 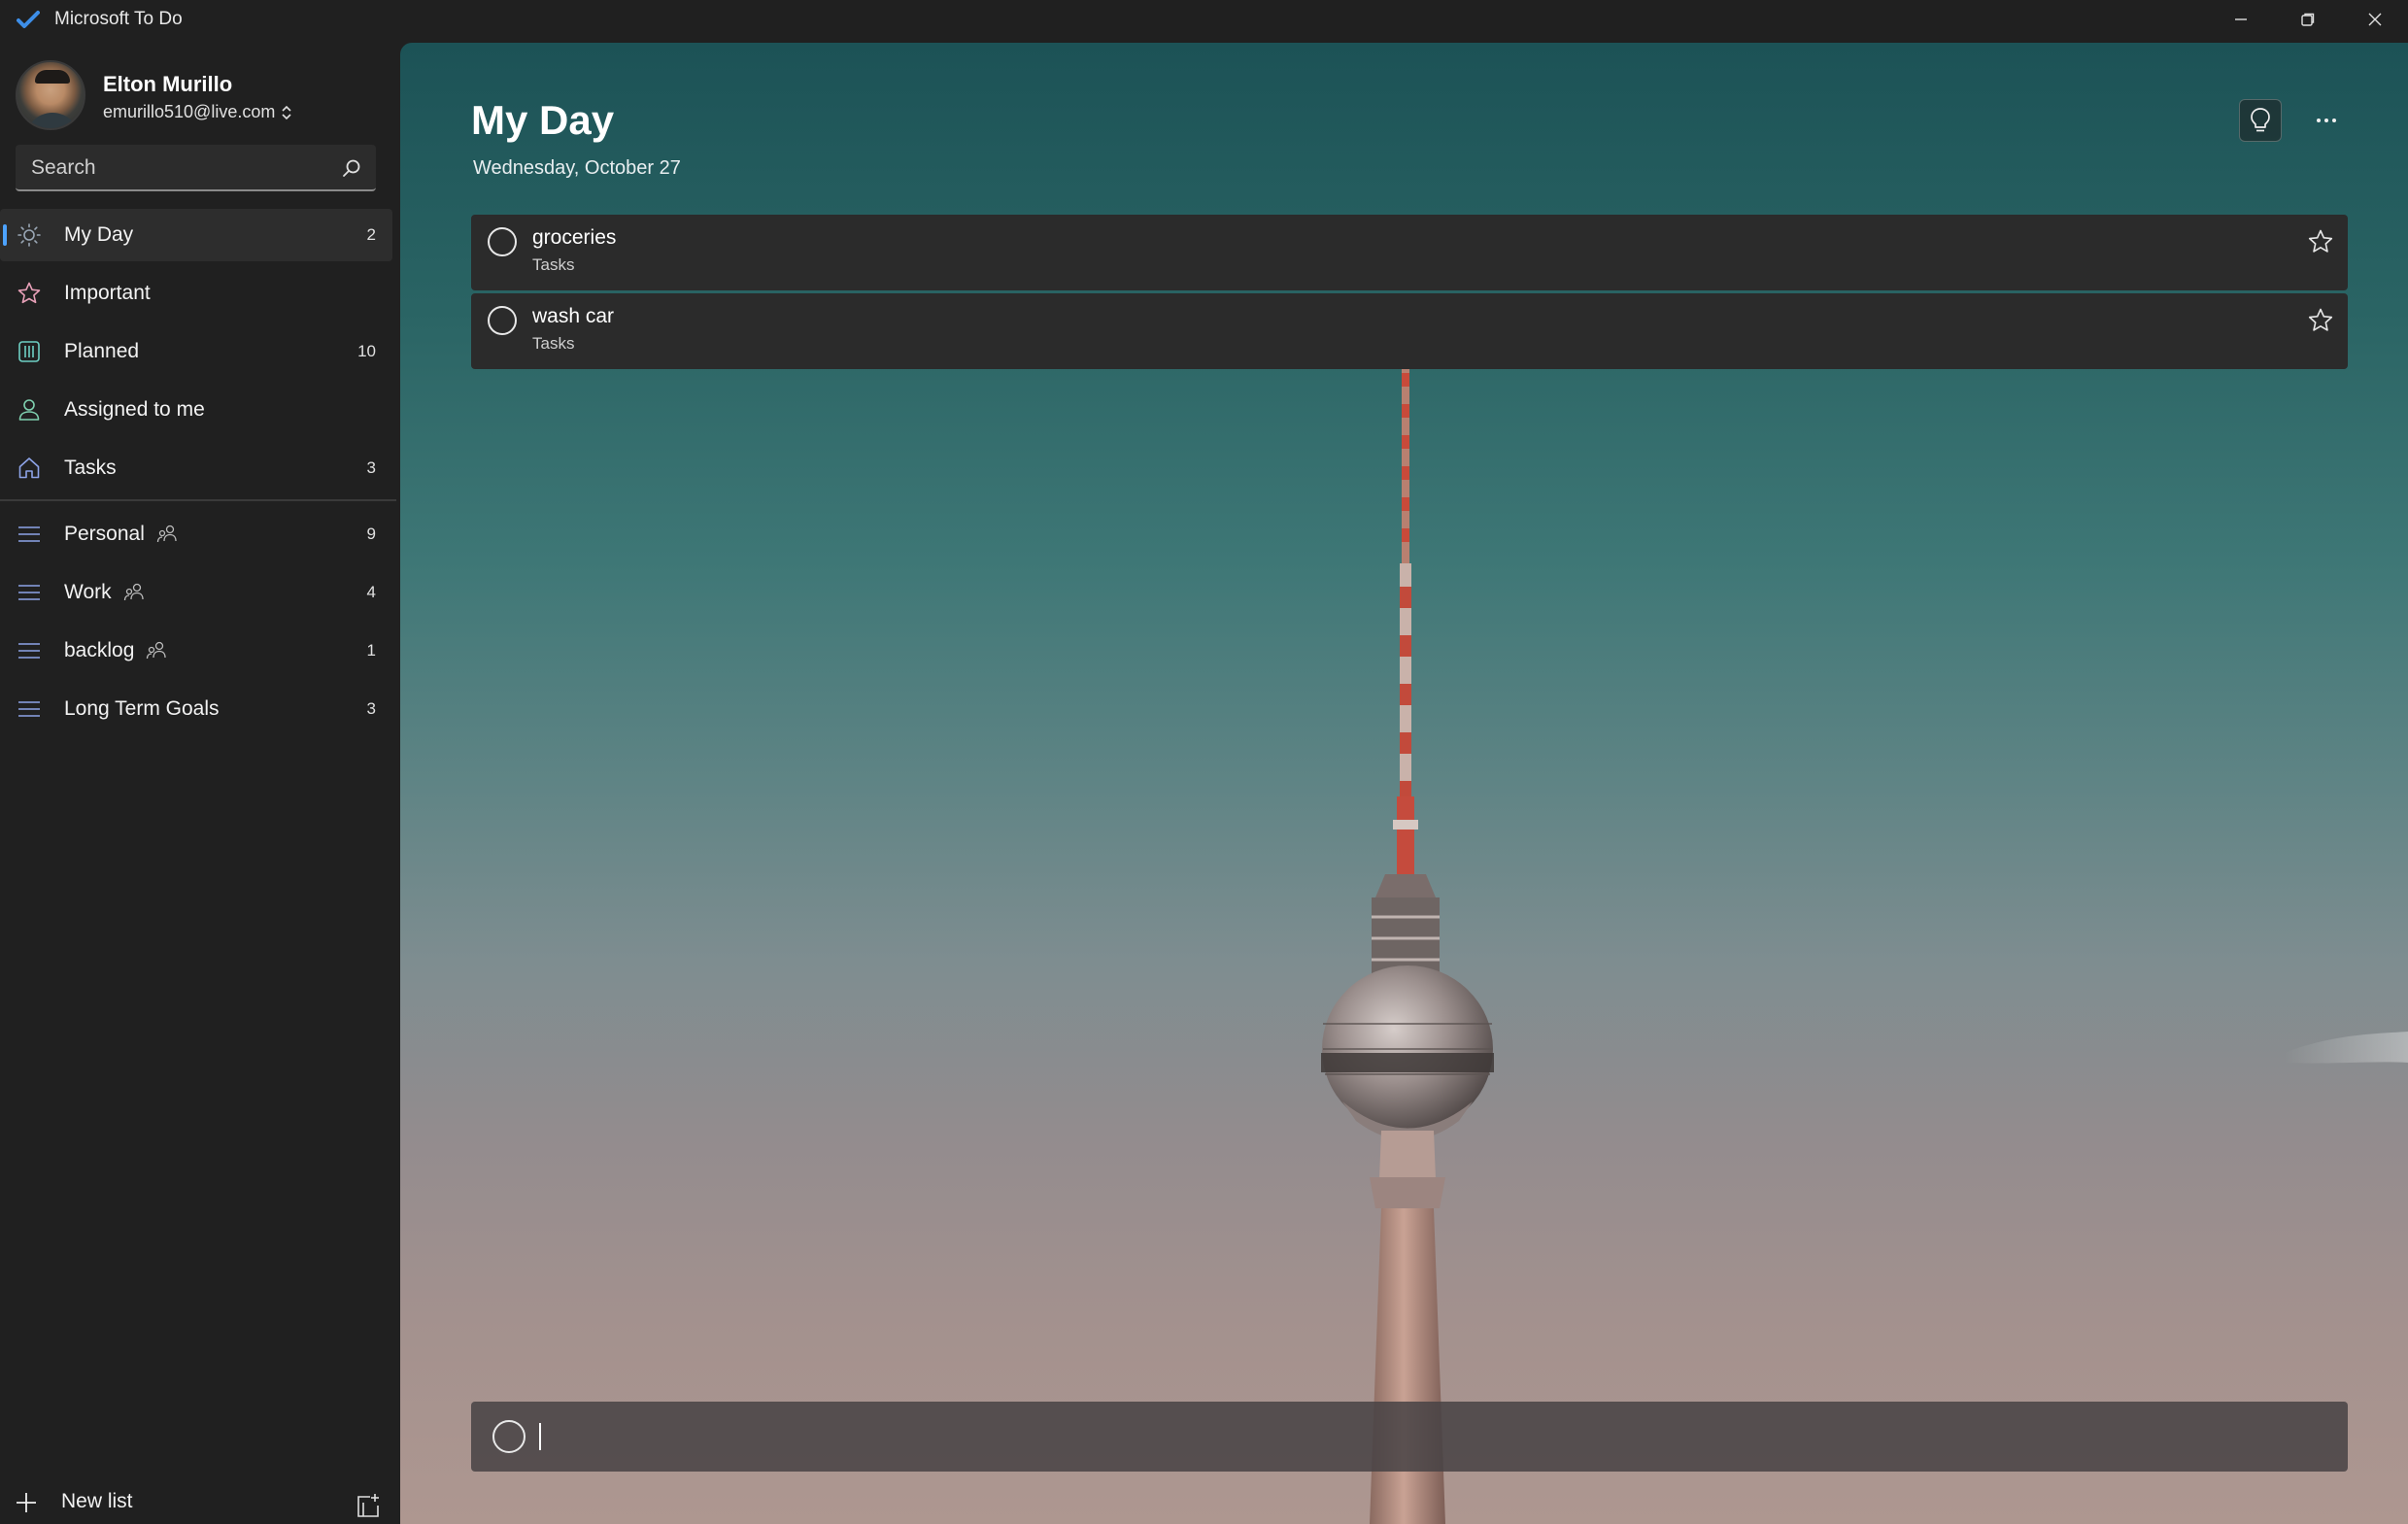 I want to click on sidebar-list-label-row: Work, so click(x=104, y=592).